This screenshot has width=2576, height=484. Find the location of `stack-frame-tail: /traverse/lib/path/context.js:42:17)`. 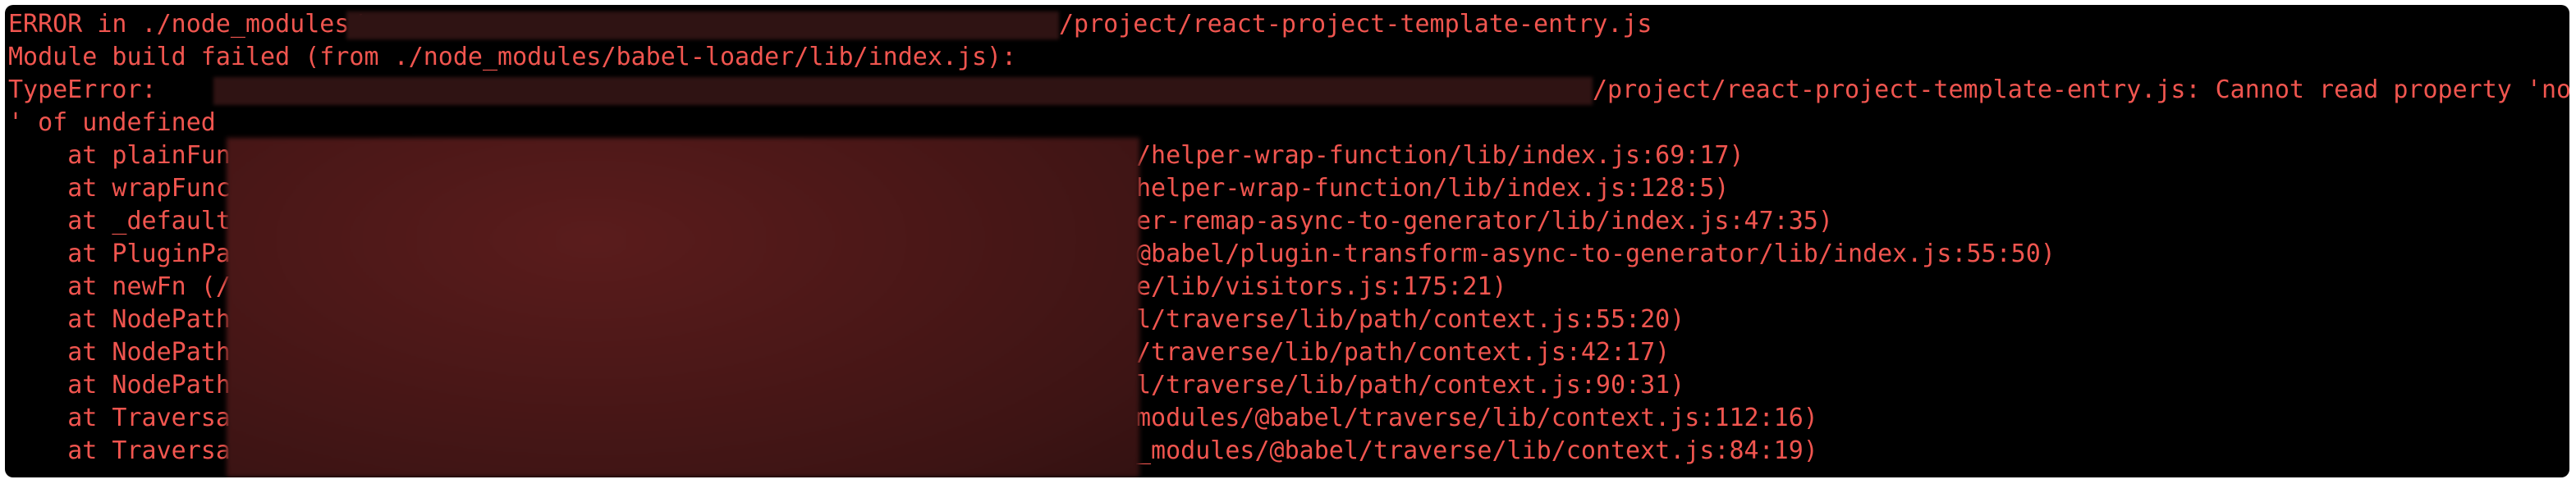

stack-frame-tail: /traverse/lib/path/context.js:42:17) is located at coordinates (1404, 352).